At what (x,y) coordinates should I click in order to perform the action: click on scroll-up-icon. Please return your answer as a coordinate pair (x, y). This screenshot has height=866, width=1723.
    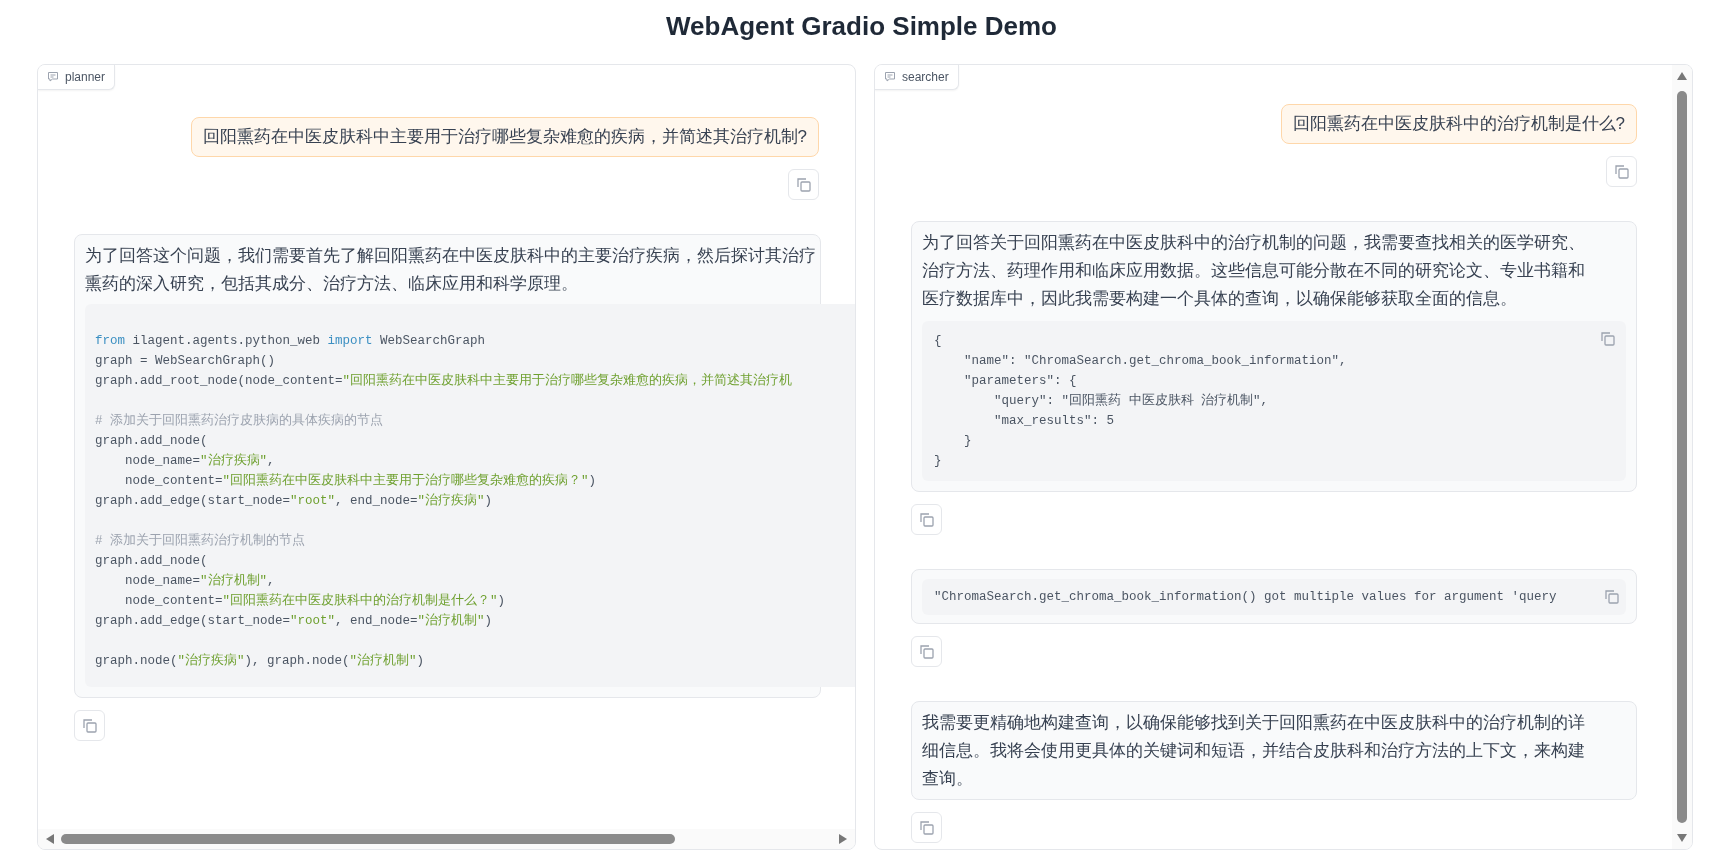
    Looking at the image, I should click on (1682, 76).